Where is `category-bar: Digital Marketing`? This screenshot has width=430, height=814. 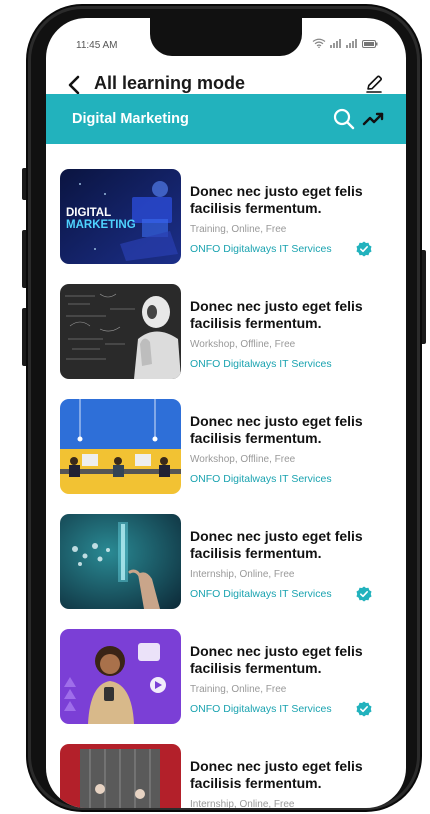
category-bar: Digital Marketing is located at coordinates (226, 119).